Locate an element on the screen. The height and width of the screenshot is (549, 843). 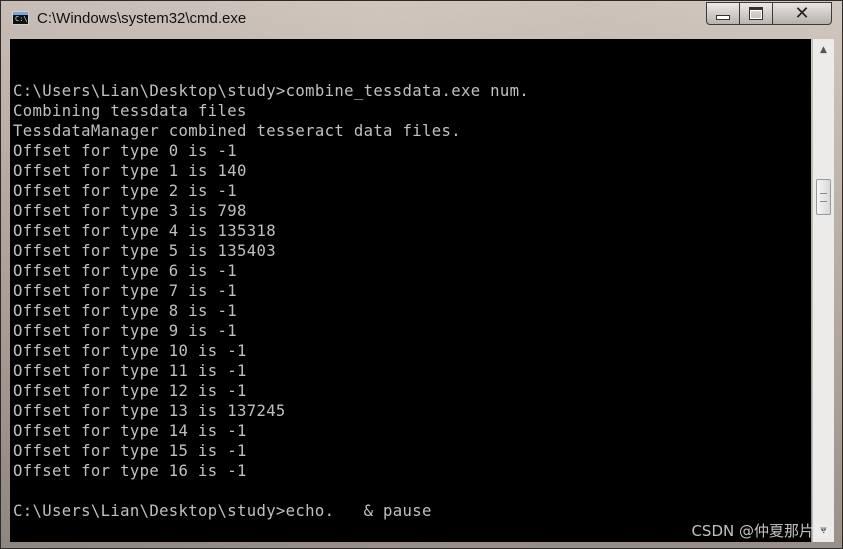
console-line: Offset for type 8 is -1 is located at coordinates (125, 311).